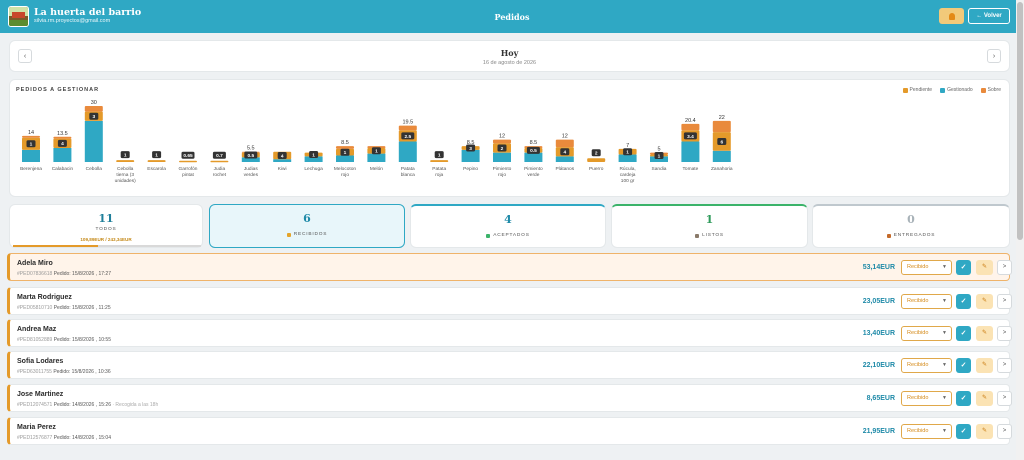 Image resolution: width=1024 pixels, height=460 pixels. What do you see at coordinates (508, 226) in the screenshot?
I see `tab-accepted: 4 ACEPTADOS` at bounding box center [508, 226].